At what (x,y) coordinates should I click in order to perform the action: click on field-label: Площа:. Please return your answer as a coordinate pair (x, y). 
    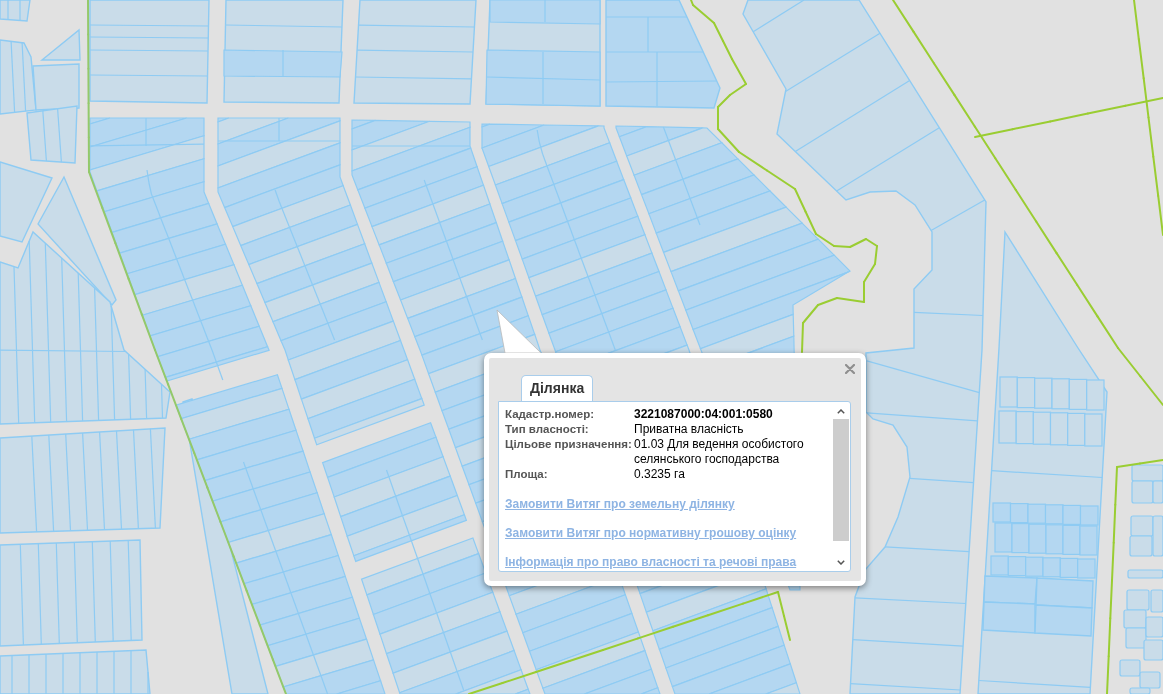
    Looking at the image, I should click on (526, 474).